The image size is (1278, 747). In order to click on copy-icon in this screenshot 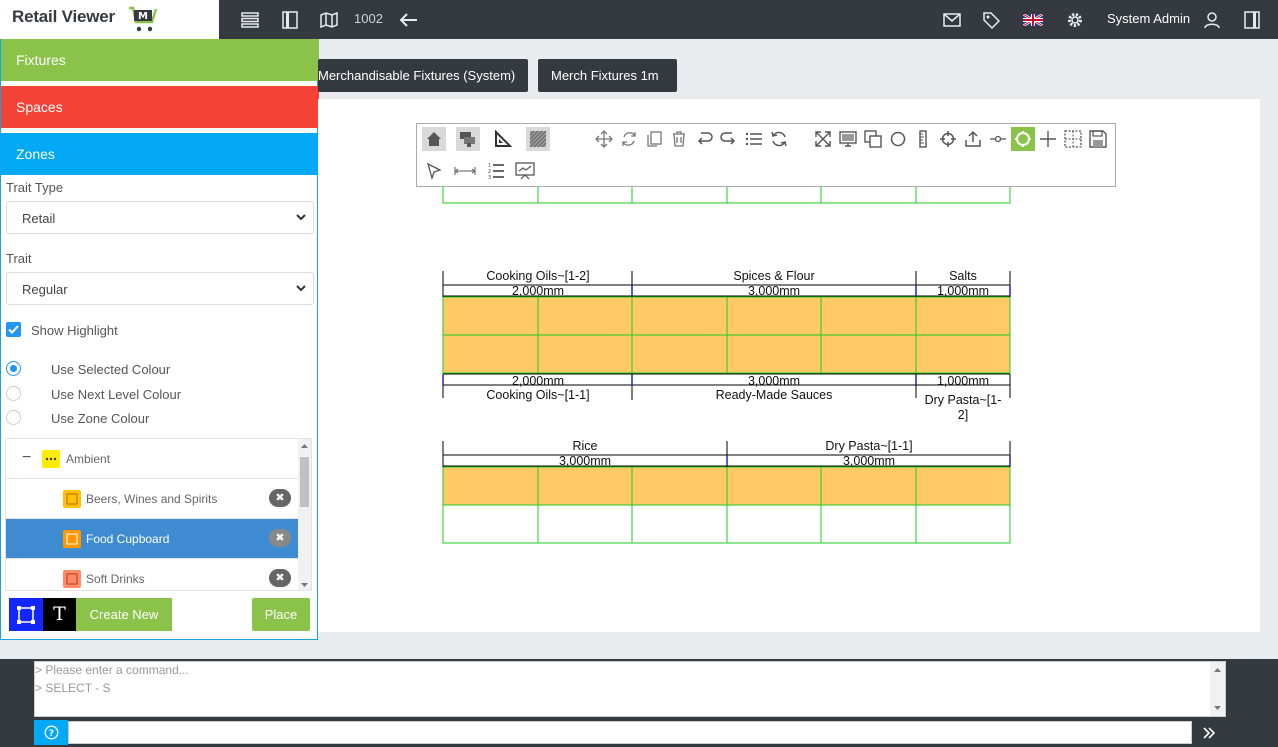, I will do `click(654, 139)`.